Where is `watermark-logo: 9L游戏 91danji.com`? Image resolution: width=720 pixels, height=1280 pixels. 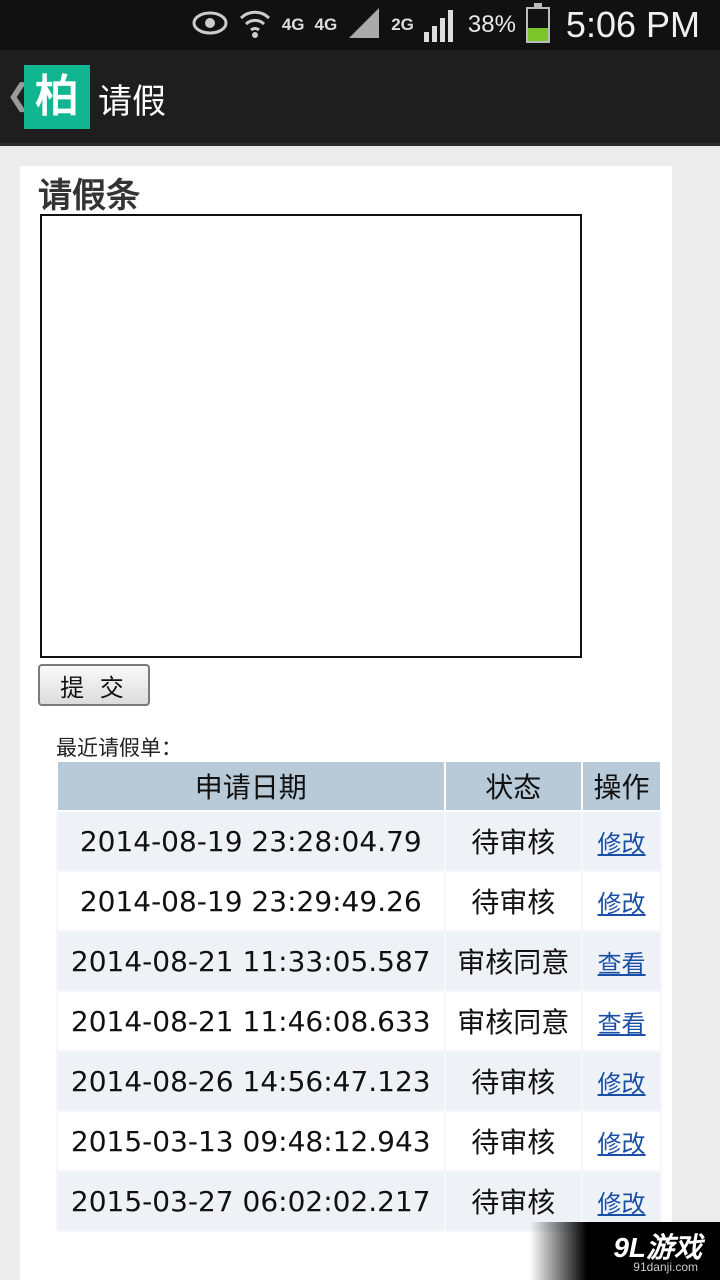
watermark-logo: 9L游戏 91danji.com is located at coordinates (625, 1251).